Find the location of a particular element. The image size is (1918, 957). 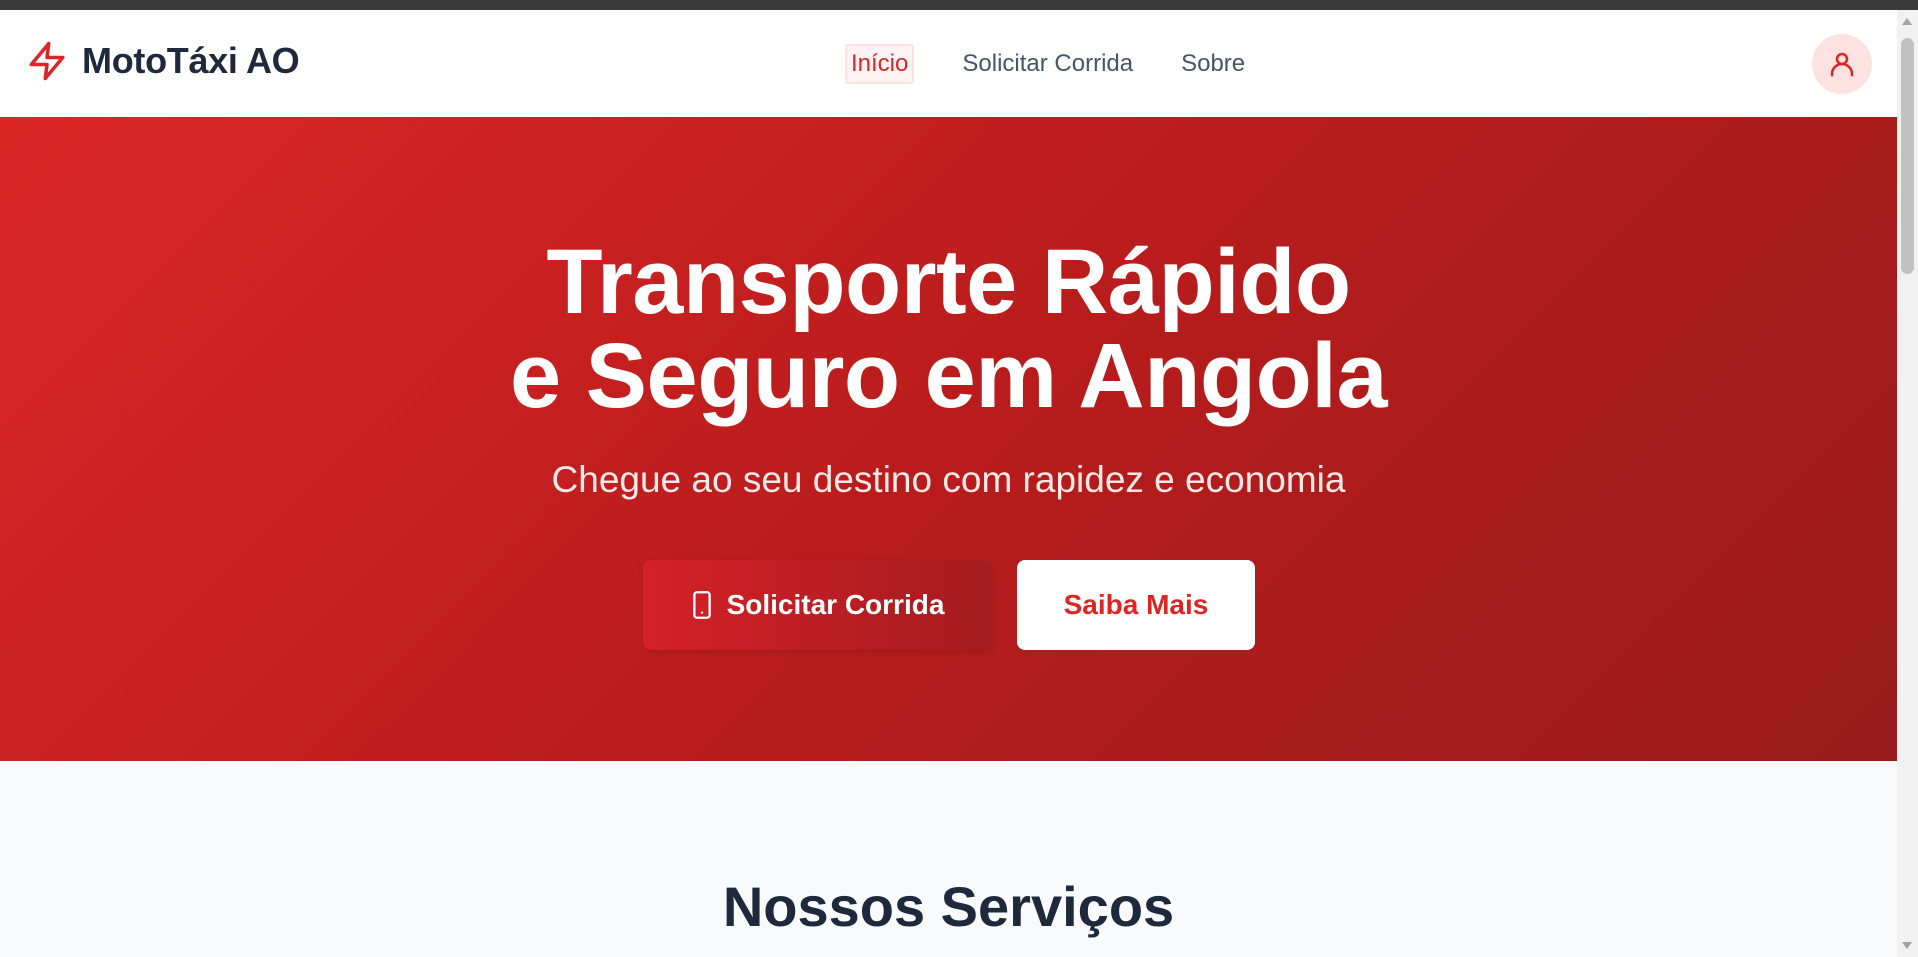

request-ride-button-label: Solicitar Corrida is located at coordinates (835, 604).